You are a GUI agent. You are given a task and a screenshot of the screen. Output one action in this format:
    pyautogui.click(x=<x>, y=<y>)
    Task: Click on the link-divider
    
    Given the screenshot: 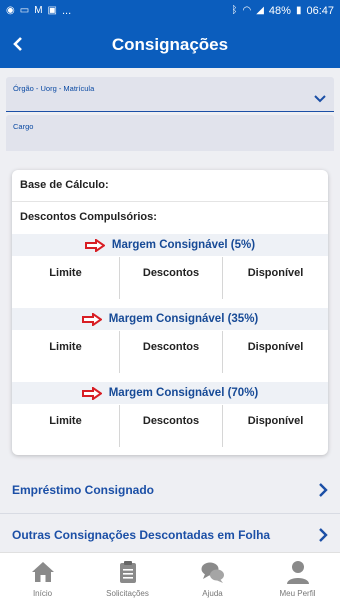 What is the action you would take?
    pyautogui.click(x=170, y=513)
    